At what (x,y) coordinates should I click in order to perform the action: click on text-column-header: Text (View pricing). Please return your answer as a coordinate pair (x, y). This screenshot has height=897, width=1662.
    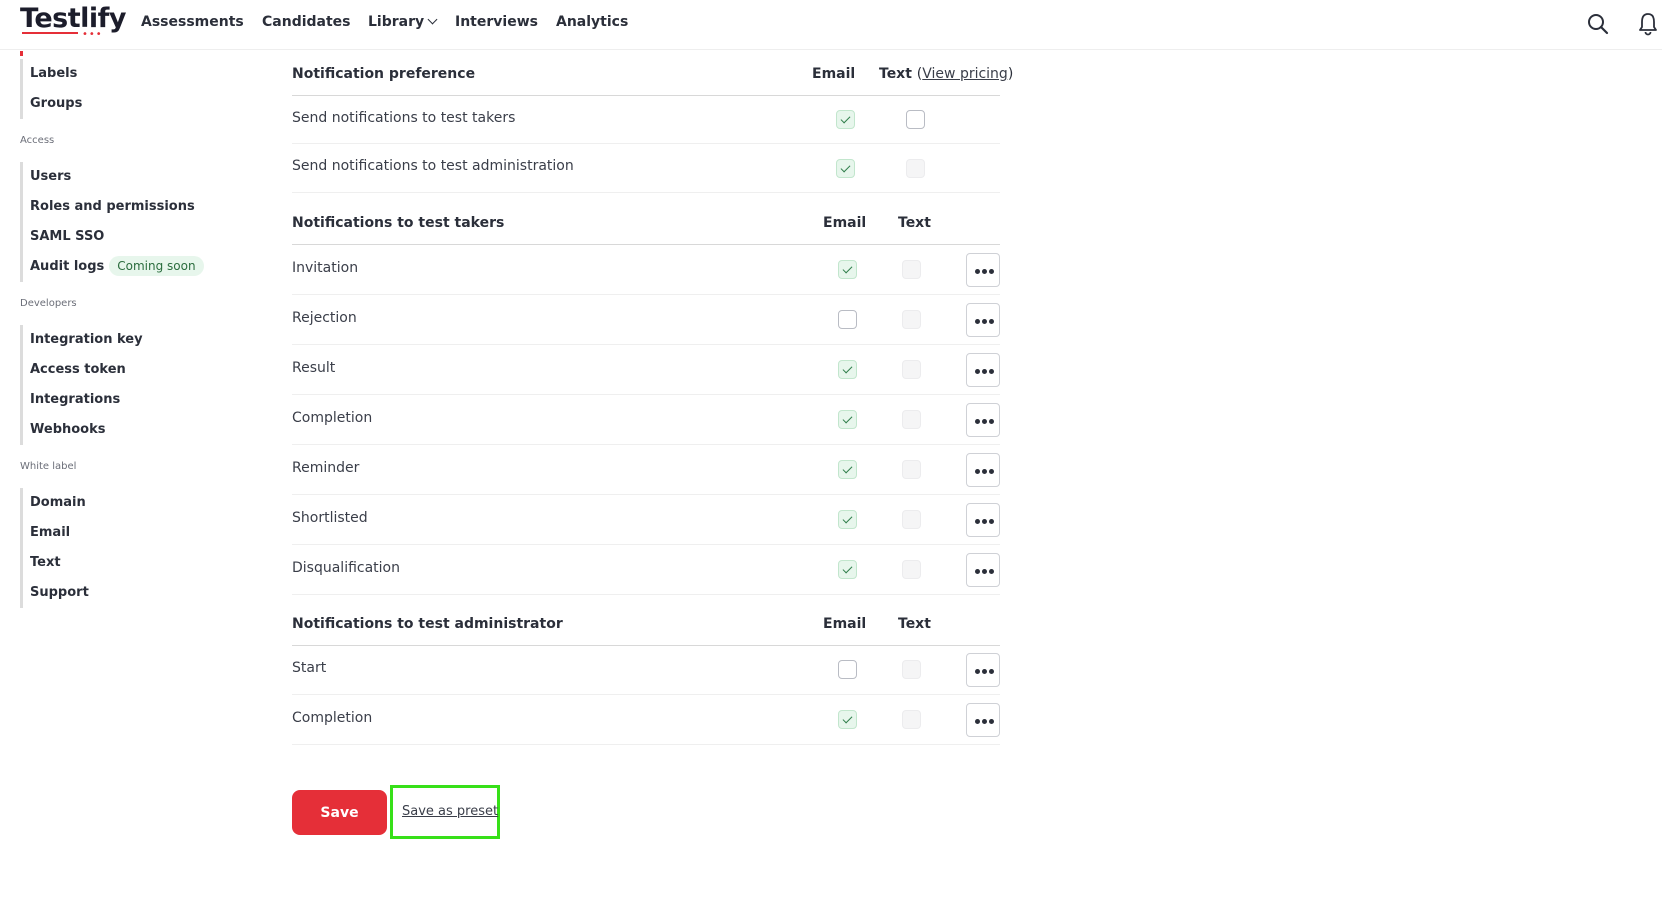
    Looking at the image, I should click on (946, 74).